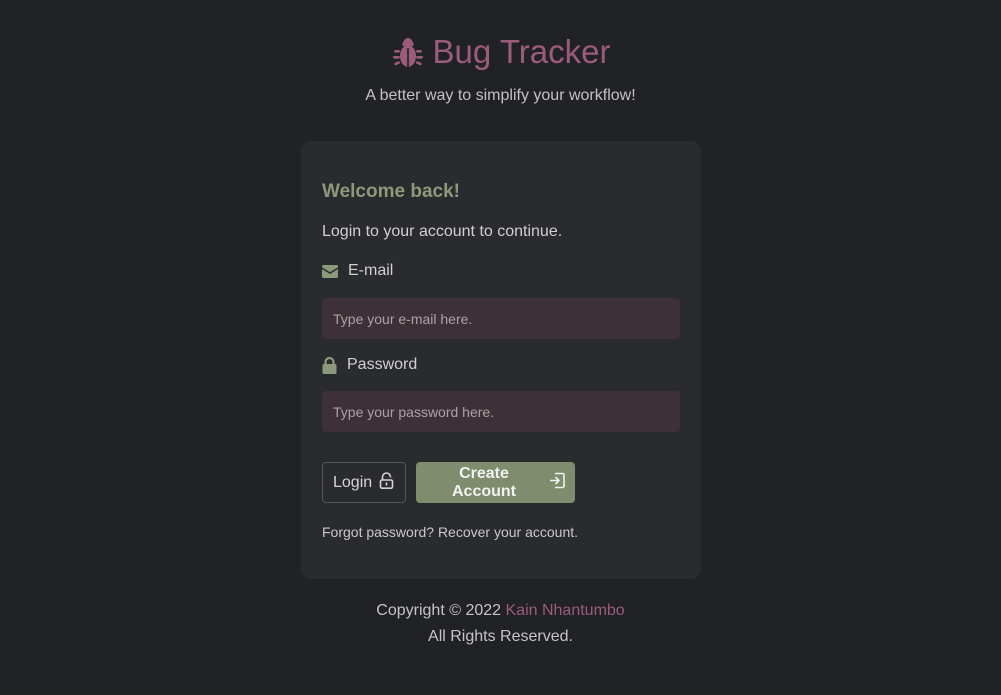 The width and height of the screenshot is (1001, 695). I want to click on envelope-icon, so click(330, 271).